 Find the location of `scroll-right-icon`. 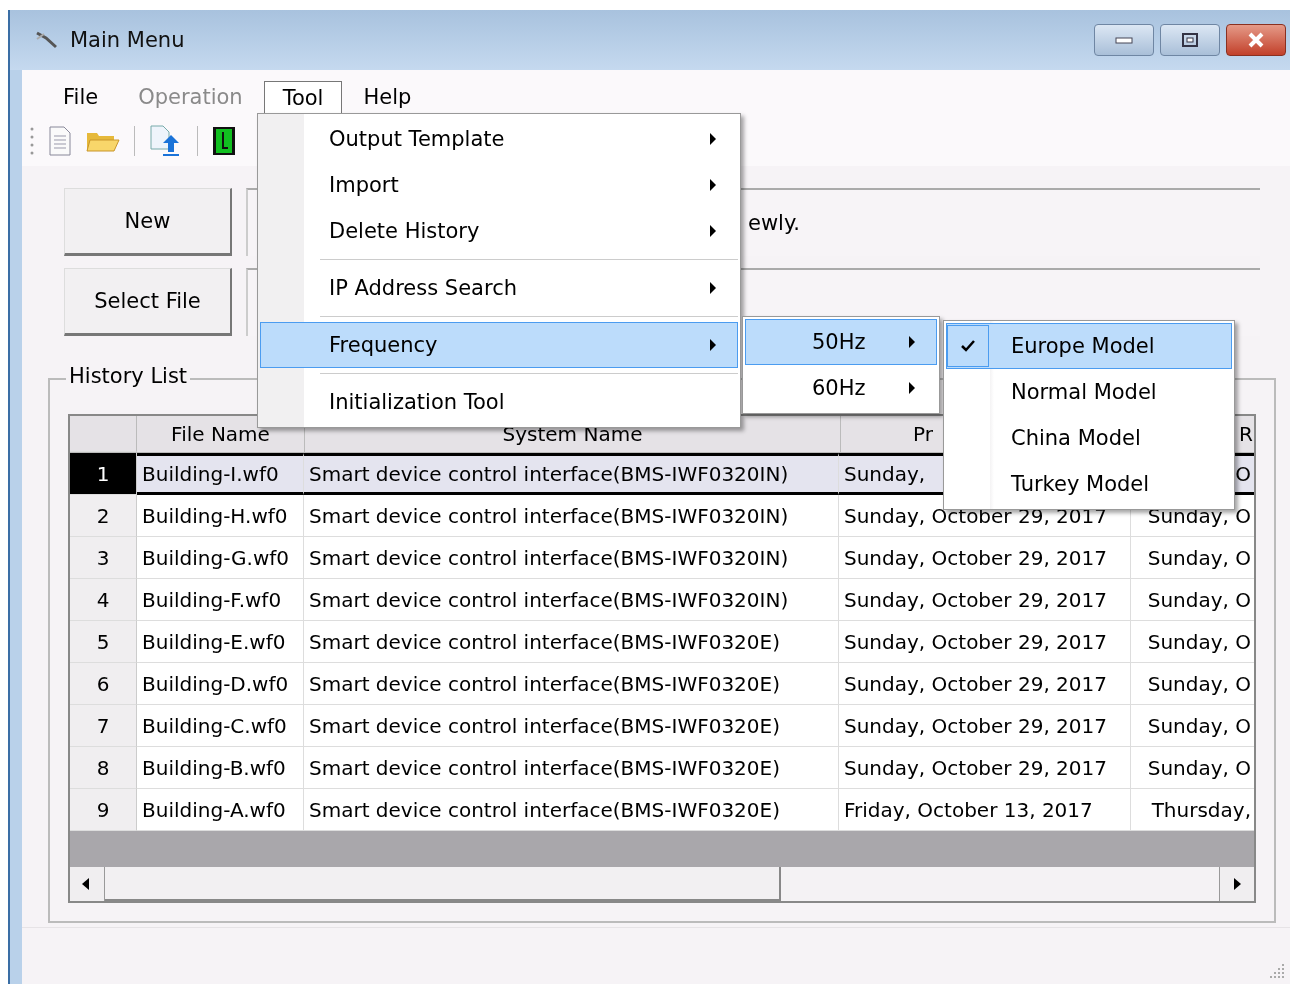

scroll-right-icon is located at coordinates (1236, 884).